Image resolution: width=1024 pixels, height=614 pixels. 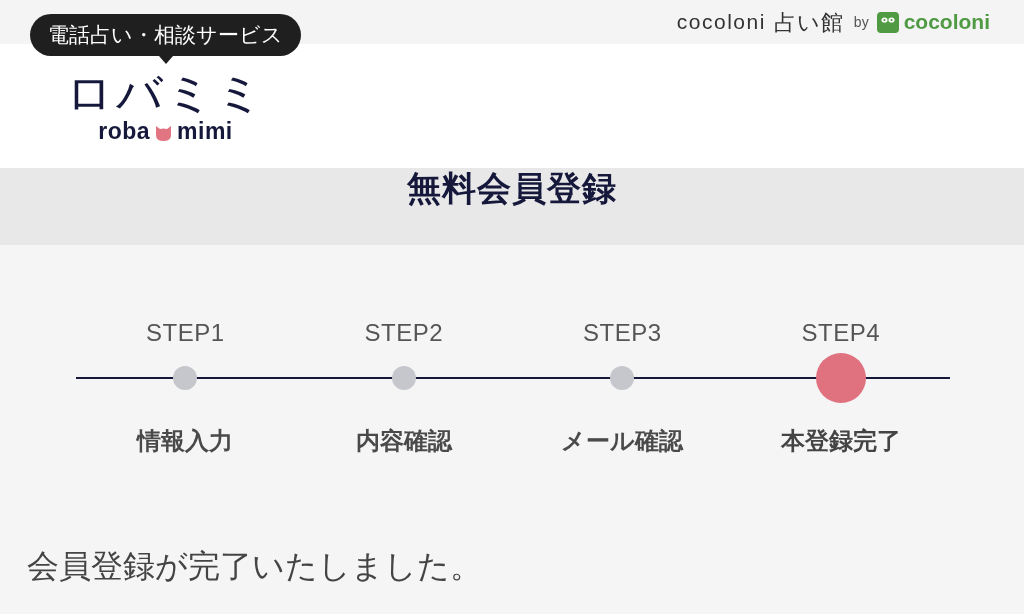 What do you see at coordinates (622, 333) in the screenshot?
I see `step-label: STEP3` at bounding box center [622, 333].